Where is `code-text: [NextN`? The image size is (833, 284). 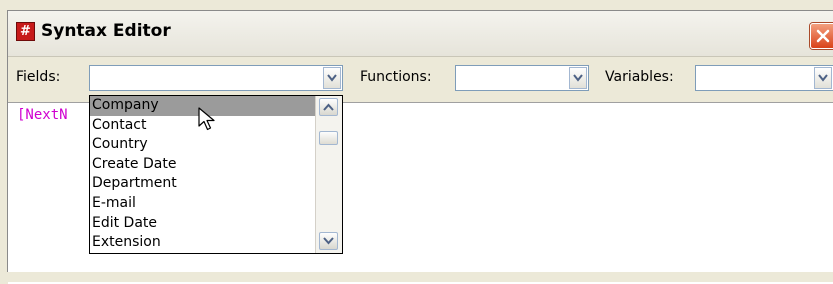
code-text: [NextN is located at coordinates (42, 115).